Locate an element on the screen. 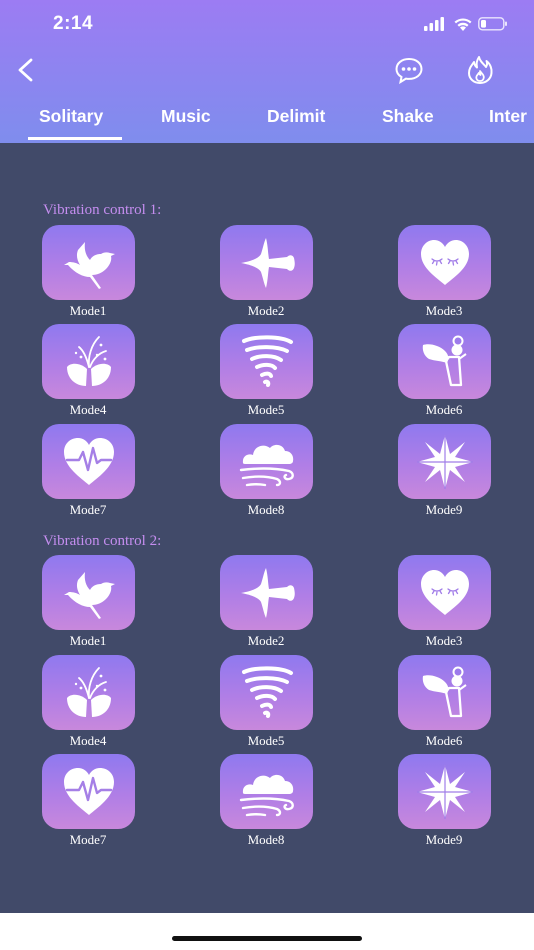 This screenshot has width=534, height=950. tab-music: Music is located at coordinates (186, 116).